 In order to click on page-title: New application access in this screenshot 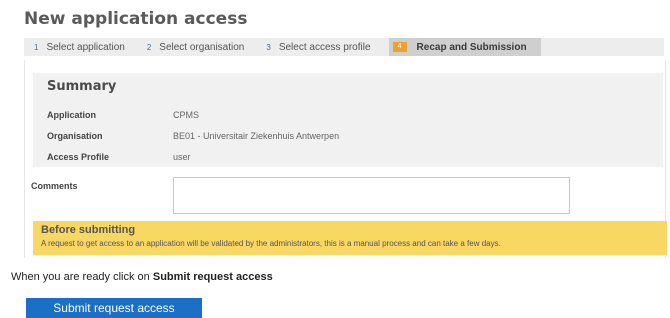, I will do `click(136, 19)`.